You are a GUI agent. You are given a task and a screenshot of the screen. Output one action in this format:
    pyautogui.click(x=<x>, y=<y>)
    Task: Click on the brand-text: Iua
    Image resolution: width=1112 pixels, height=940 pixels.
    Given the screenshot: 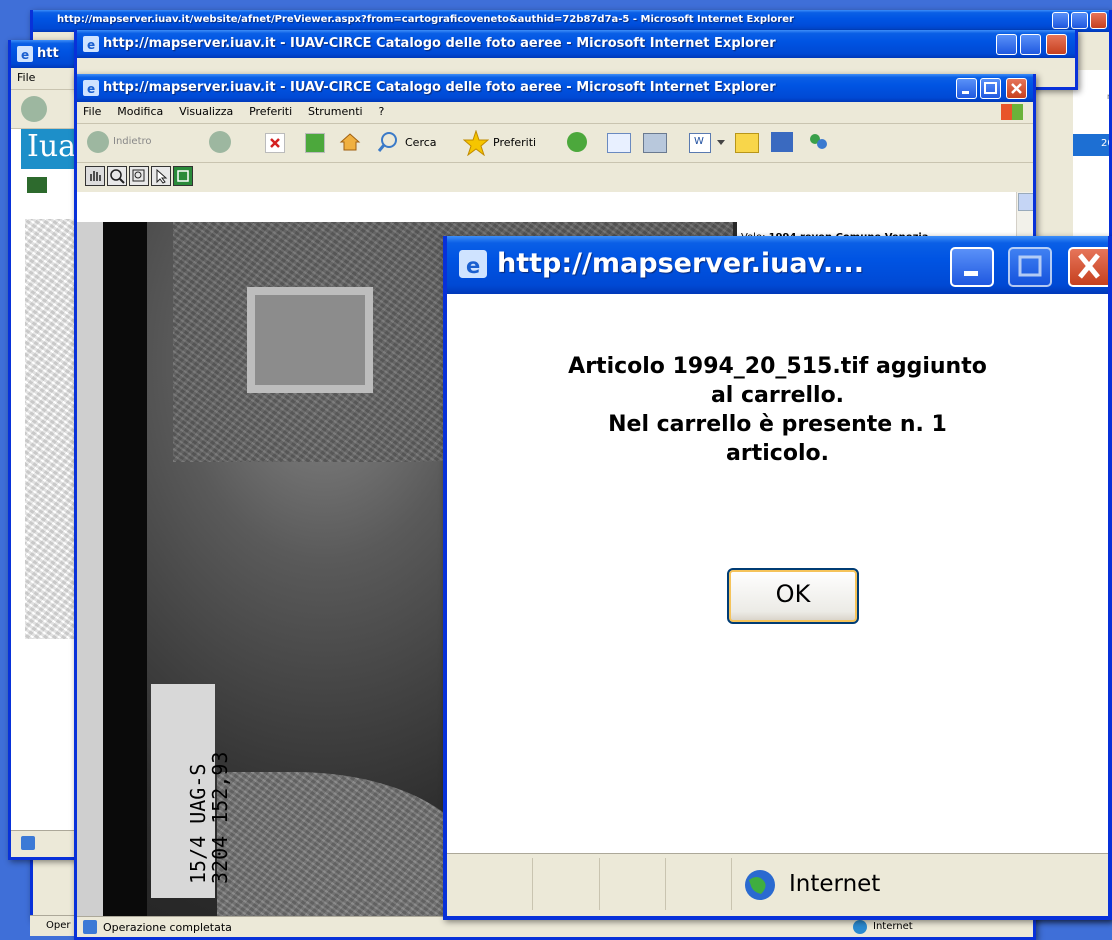 What is the action you would take?
    pyautogui.click(x=52, y=146)
    